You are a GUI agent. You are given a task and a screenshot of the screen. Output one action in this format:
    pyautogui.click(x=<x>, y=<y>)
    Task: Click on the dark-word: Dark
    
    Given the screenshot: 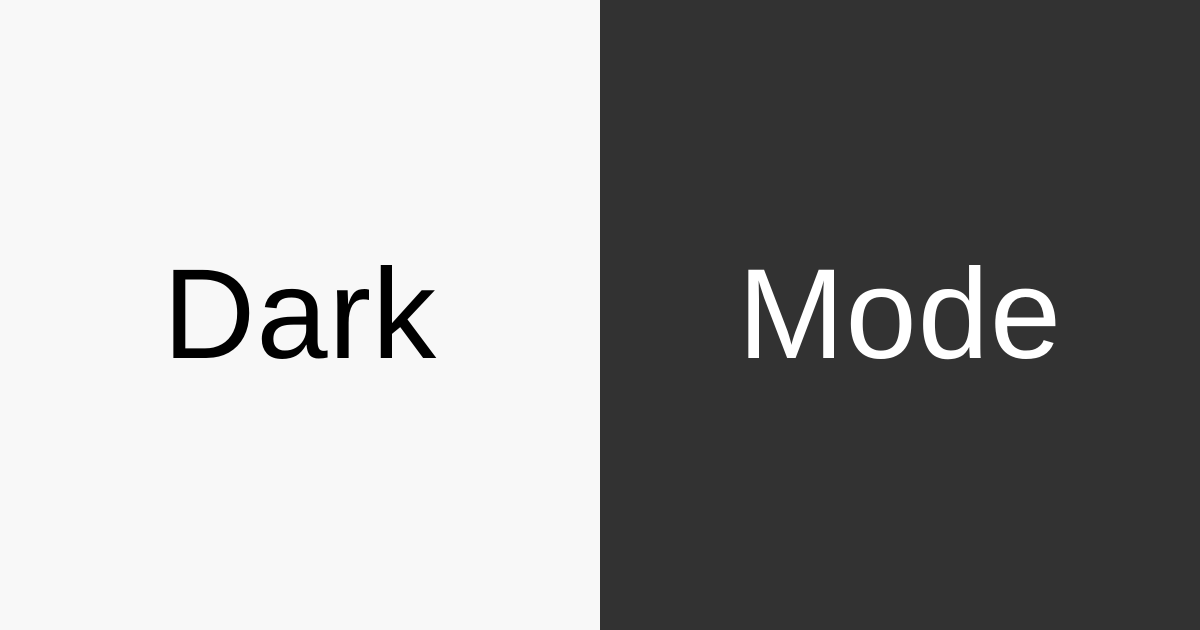 What is the action you would take?
    pyautogui.click(x=300, y=314)
    